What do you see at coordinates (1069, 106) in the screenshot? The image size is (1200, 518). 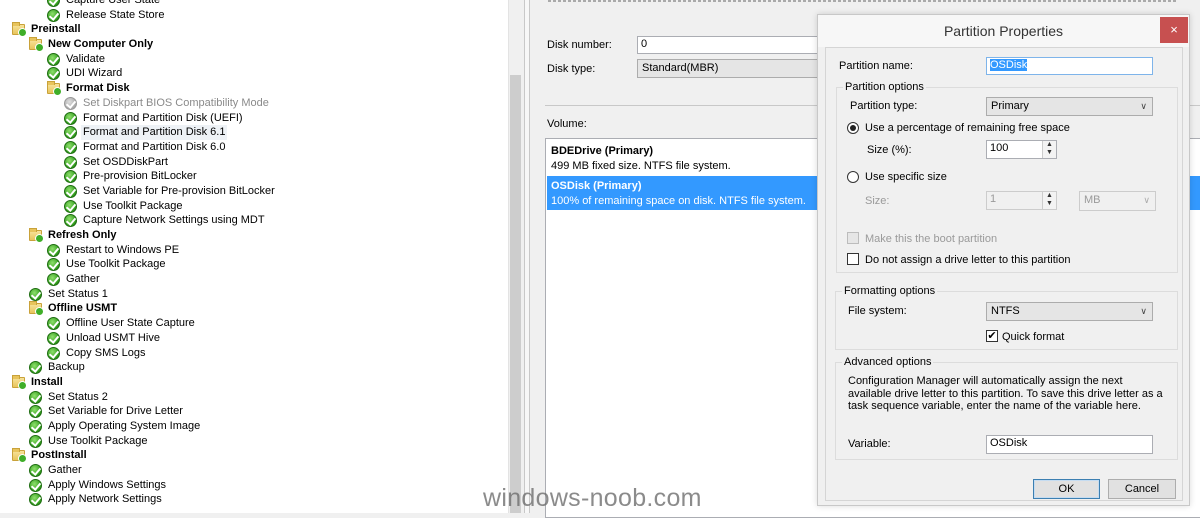 I see `partition-type-select: Primary ∨` at bounding box center [1069, 106].